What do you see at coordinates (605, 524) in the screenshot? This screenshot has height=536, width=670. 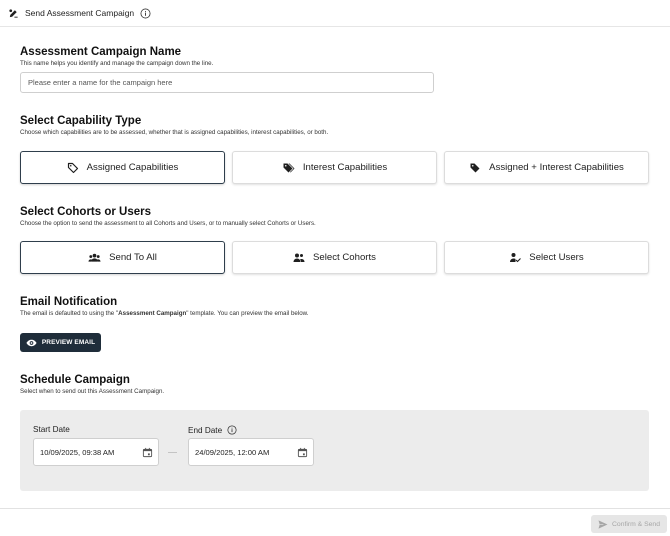 I see `send-icon` at bounding box center [605, 524].